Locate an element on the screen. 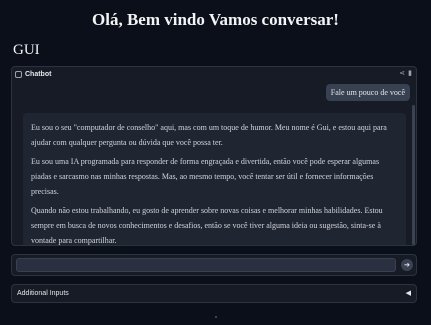  trash-icon: ▮ is located at coordinates (410, 73).